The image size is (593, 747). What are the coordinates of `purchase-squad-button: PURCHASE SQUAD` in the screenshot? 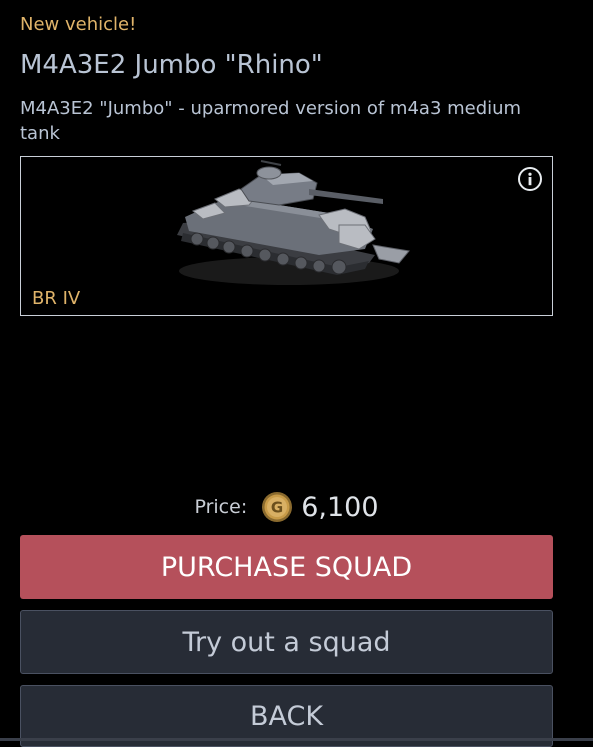 It's located at (286, 567).